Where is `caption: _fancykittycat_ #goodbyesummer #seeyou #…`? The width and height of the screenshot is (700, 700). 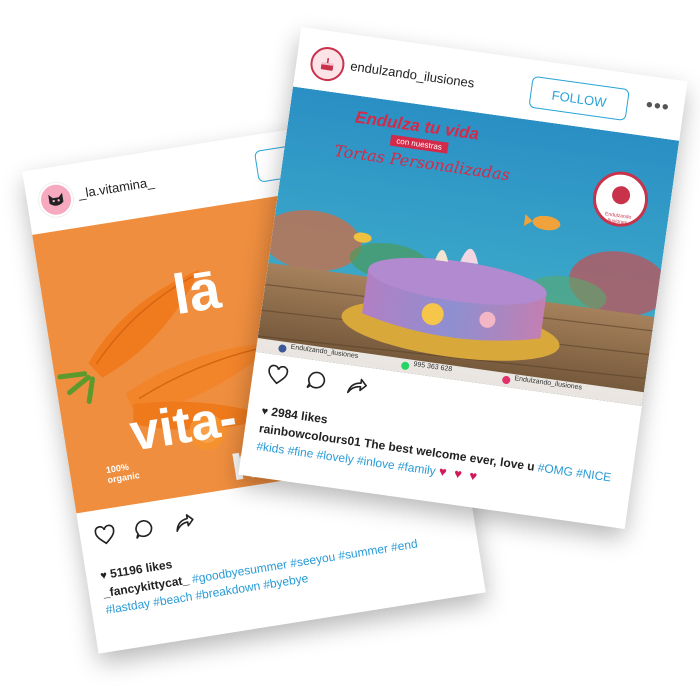
caption: _fancykittycat_ #goodbyesummer #seeyou #… is located at coordinates (282, 574).